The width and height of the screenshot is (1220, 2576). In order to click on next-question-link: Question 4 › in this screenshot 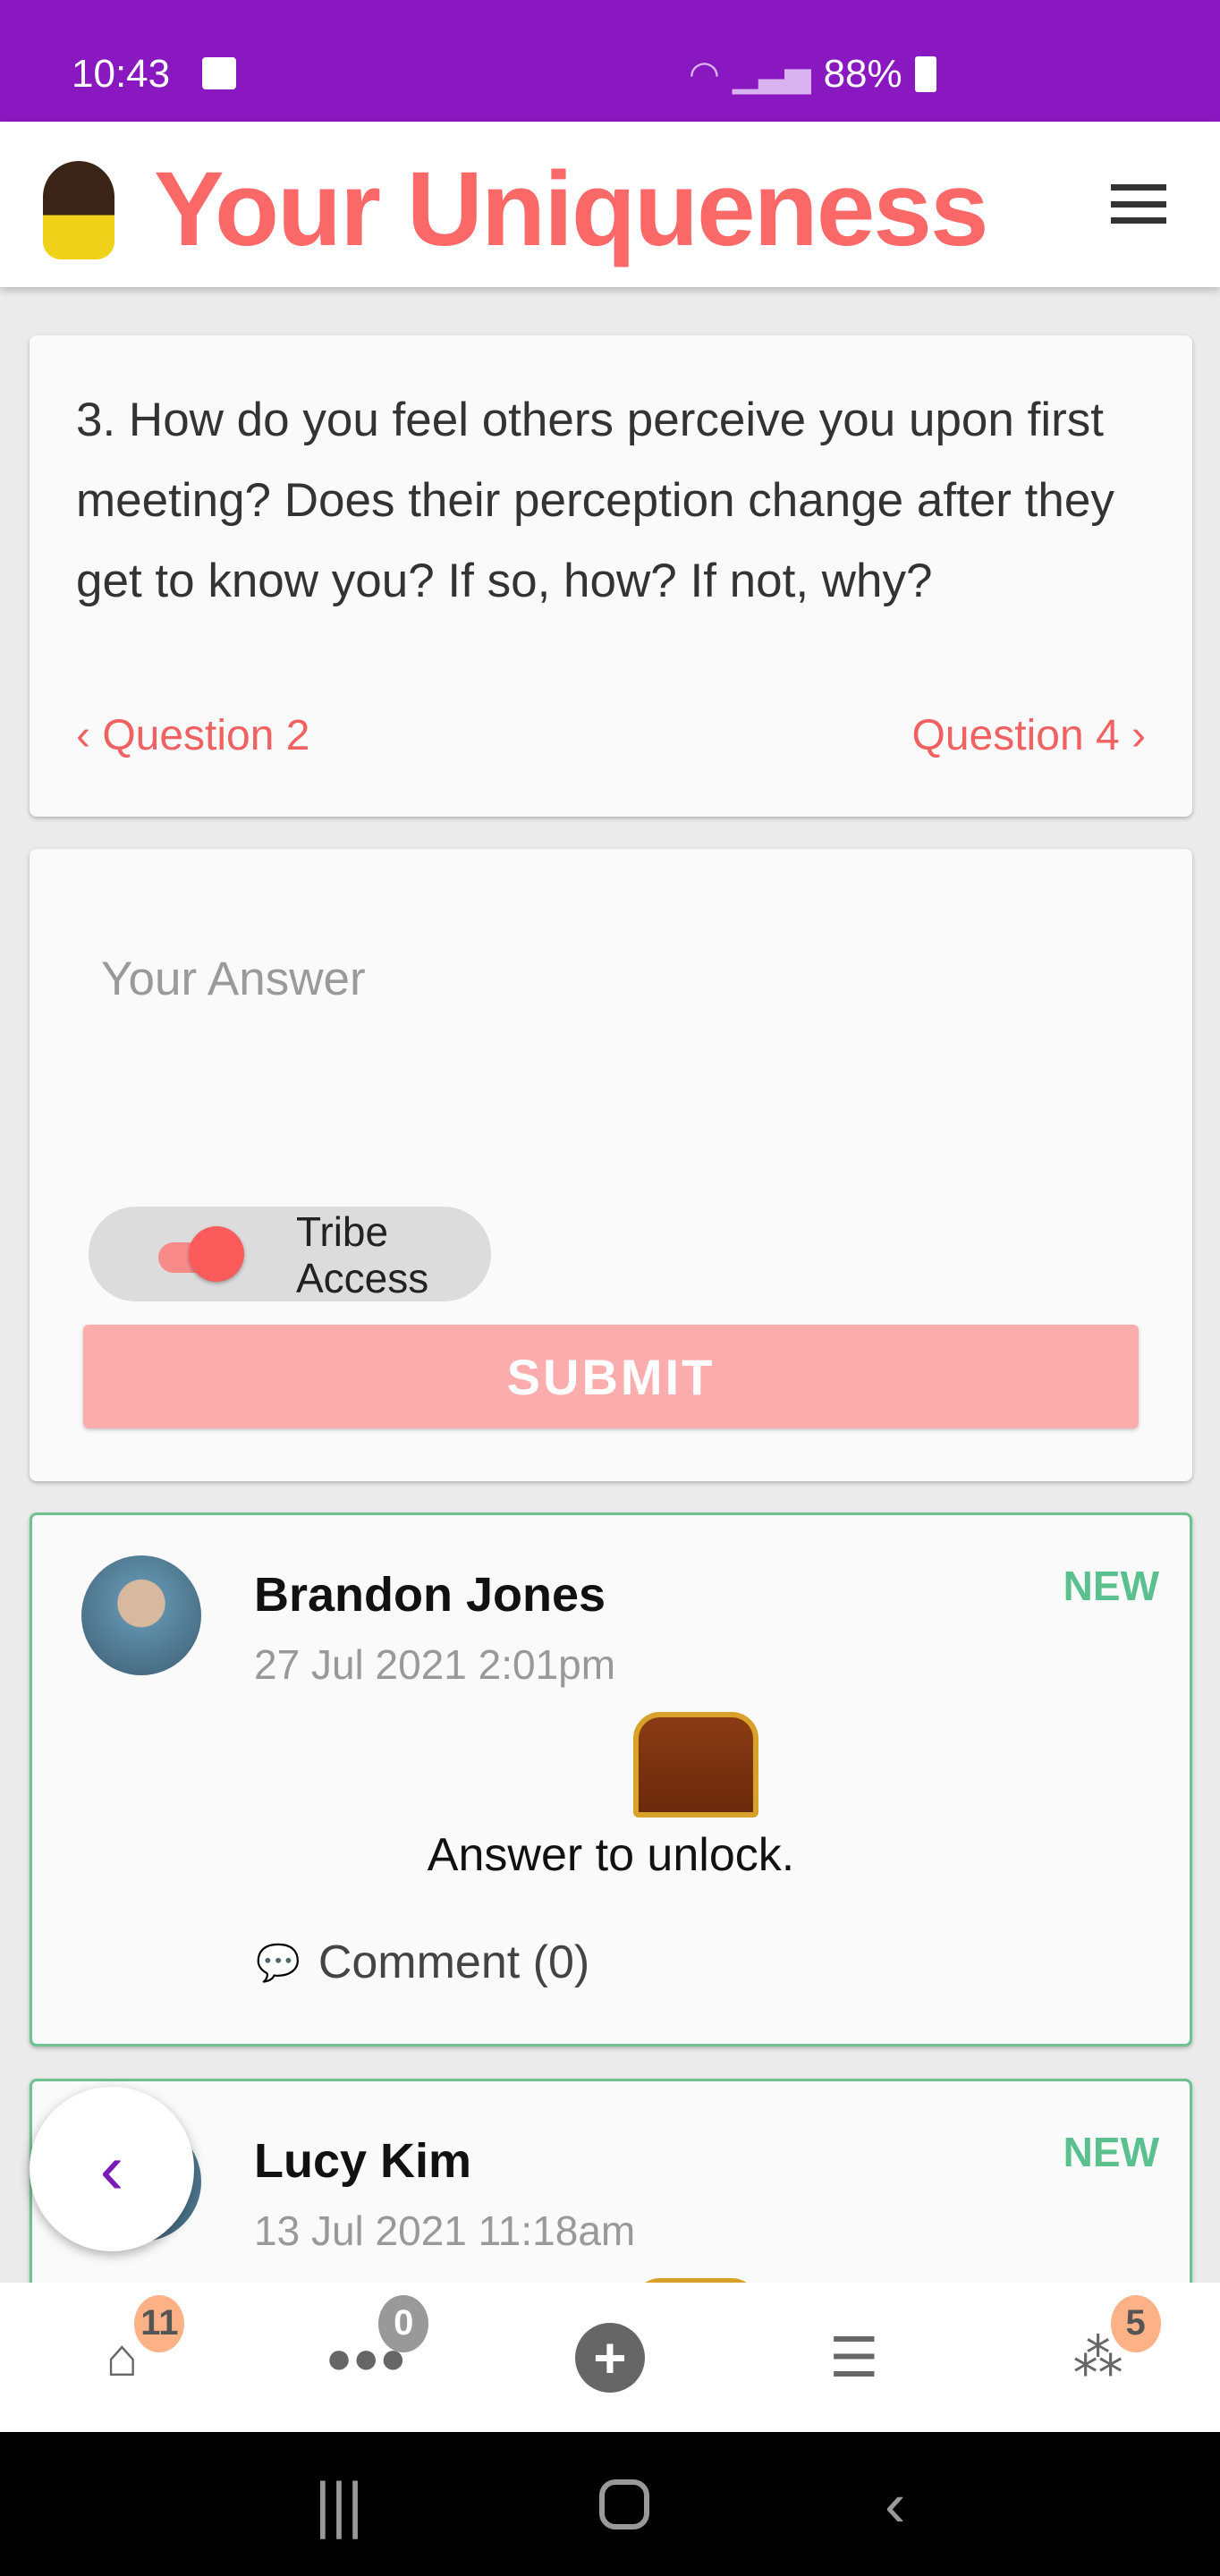, I will do `click(1029, 735)`.